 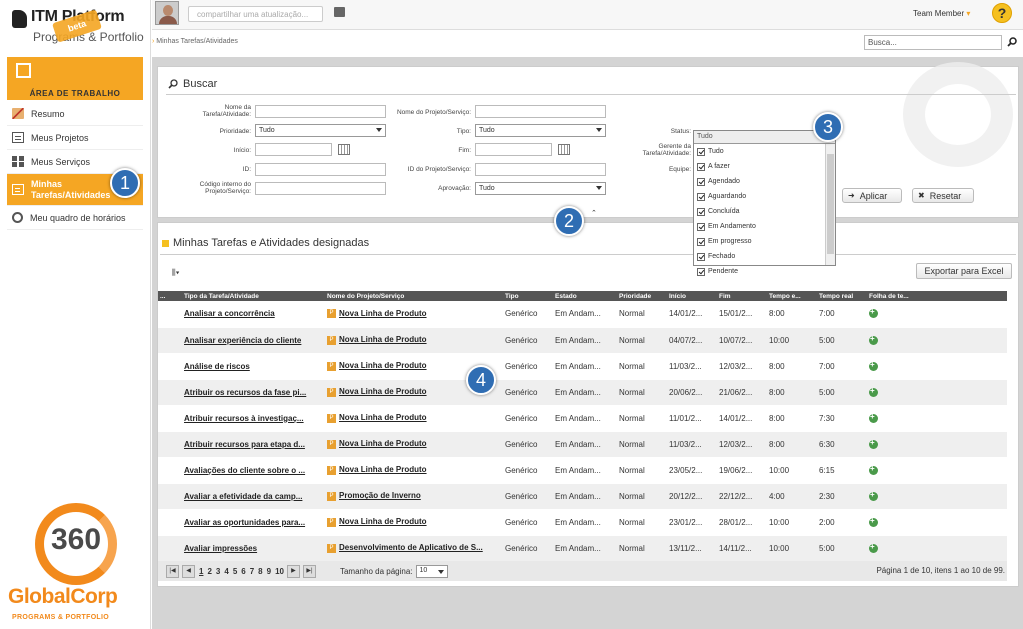 I want to click on column-header: Estado, so click(x=585, y=296).